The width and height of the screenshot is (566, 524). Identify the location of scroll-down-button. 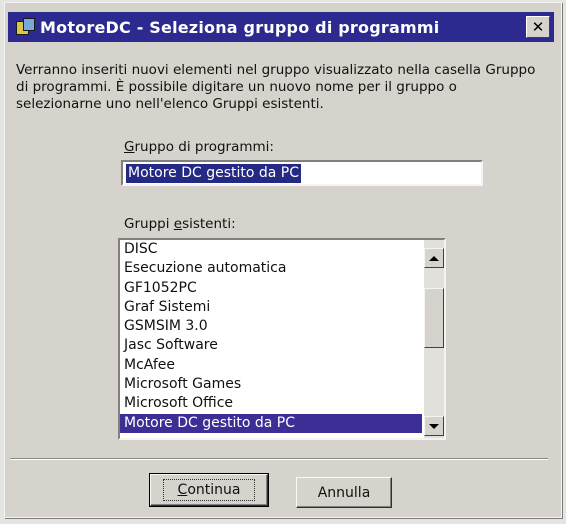
(434, 426).